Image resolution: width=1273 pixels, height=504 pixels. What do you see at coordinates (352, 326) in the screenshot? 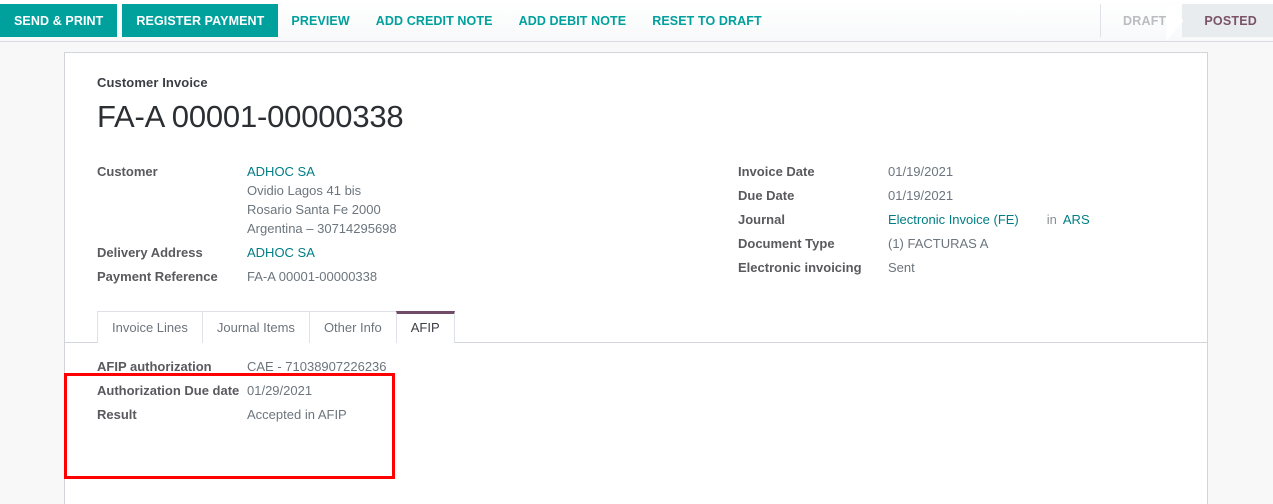
I see `tab-other-info: Other Info` at bounding box center [352, 326].